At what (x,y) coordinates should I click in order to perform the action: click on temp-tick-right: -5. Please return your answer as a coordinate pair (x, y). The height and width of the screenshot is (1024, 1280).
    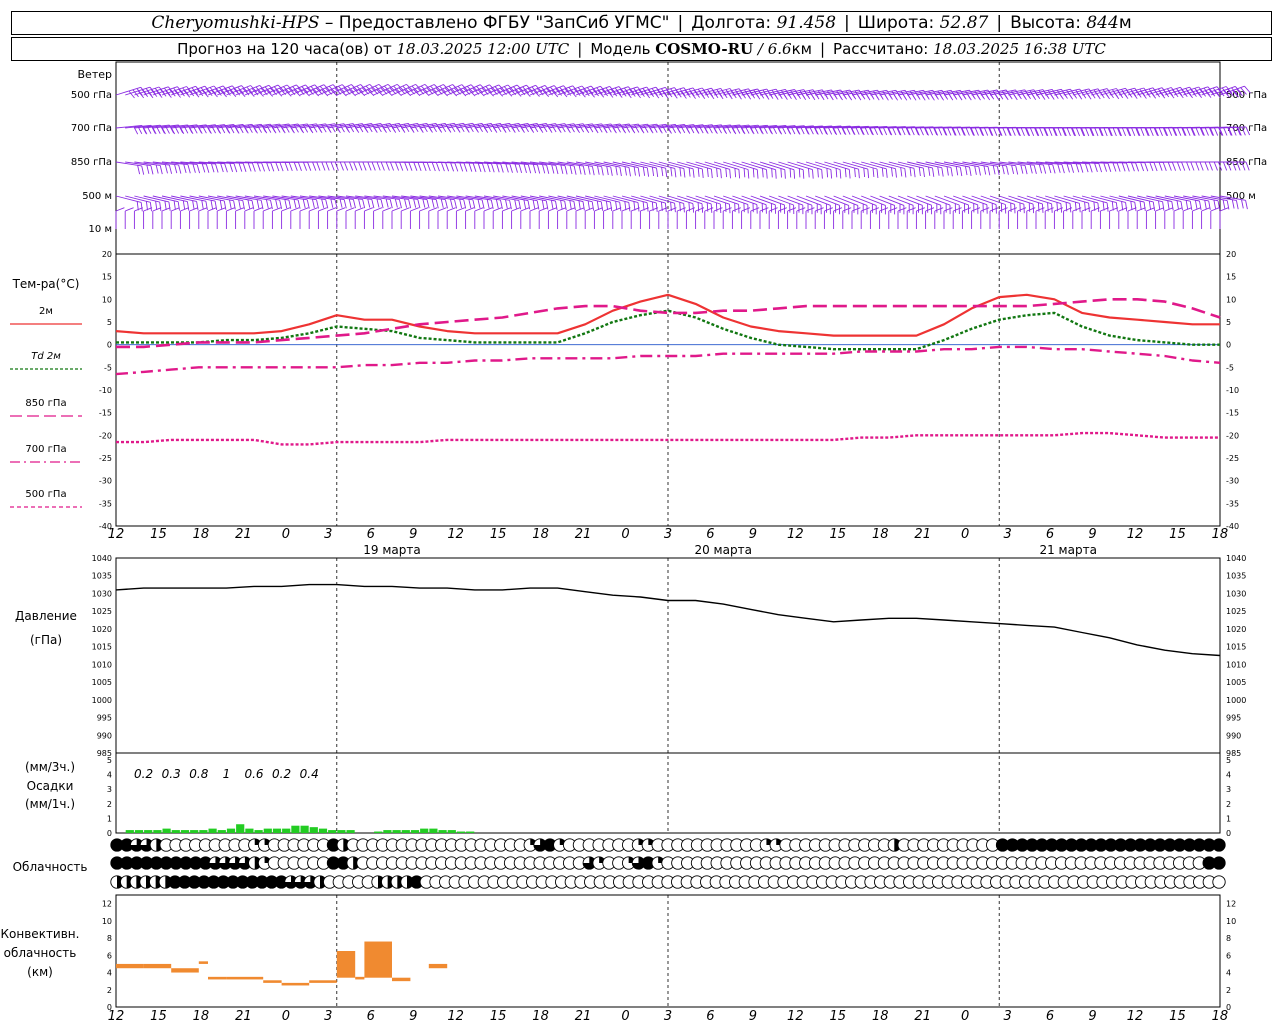
    Looking at the image, I should click on (1230, 367).